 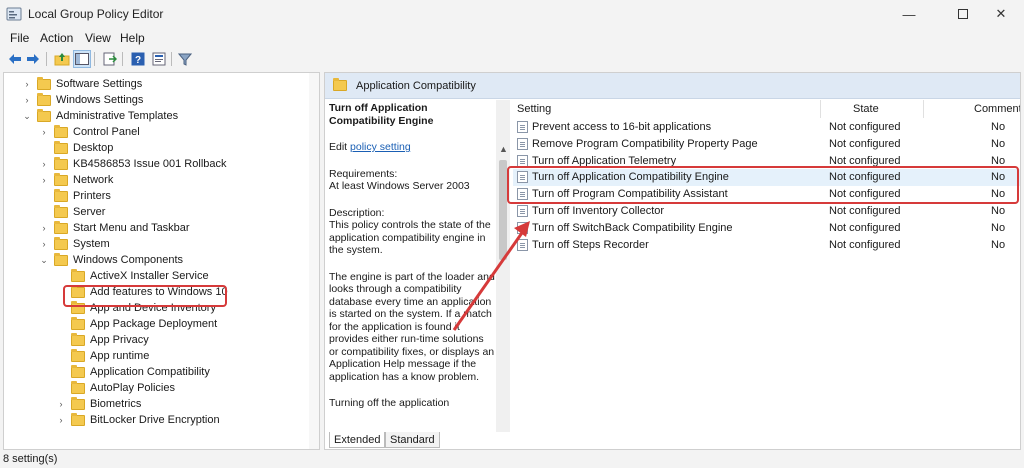 I want to click on tree-node-label: Start Menu and Taskbar, so click(x=131, y=228).